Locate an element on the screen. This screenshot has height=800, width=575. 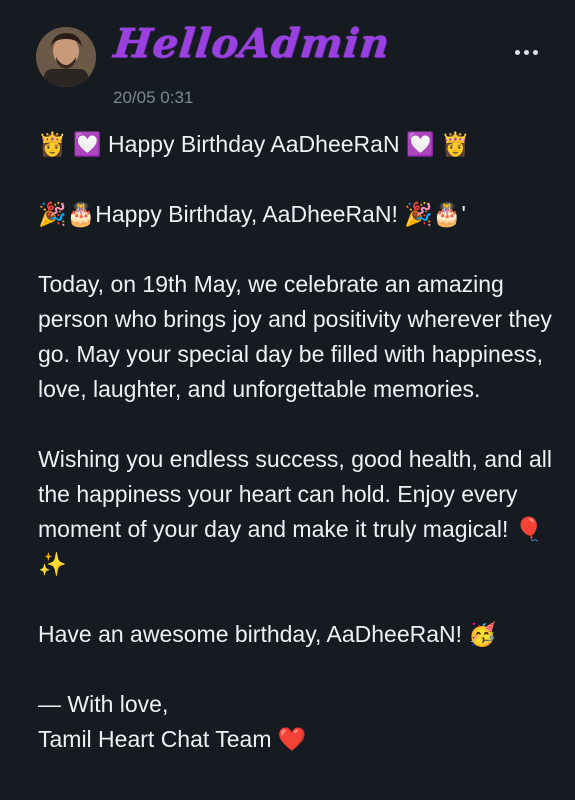
message-signature-1: — With love, is located at coordinates (103, 704).